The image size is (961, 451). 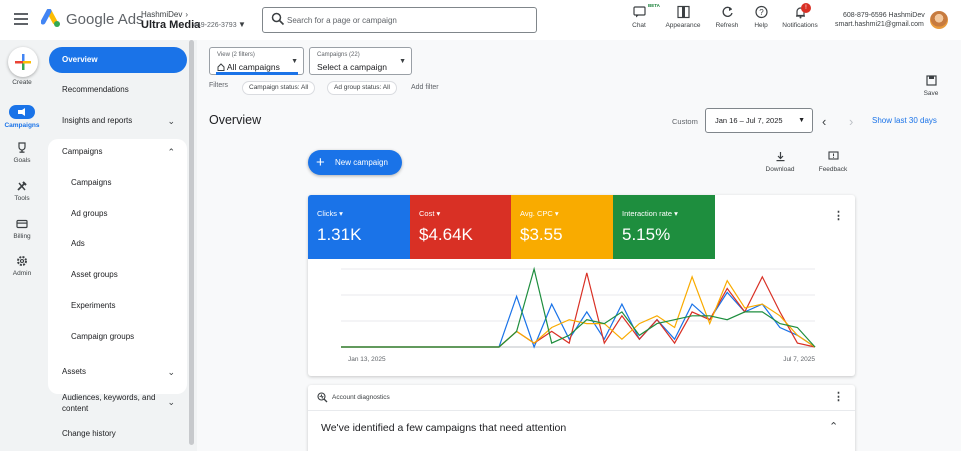 I want to click on help-label: Help, so click(x=761, y=25).